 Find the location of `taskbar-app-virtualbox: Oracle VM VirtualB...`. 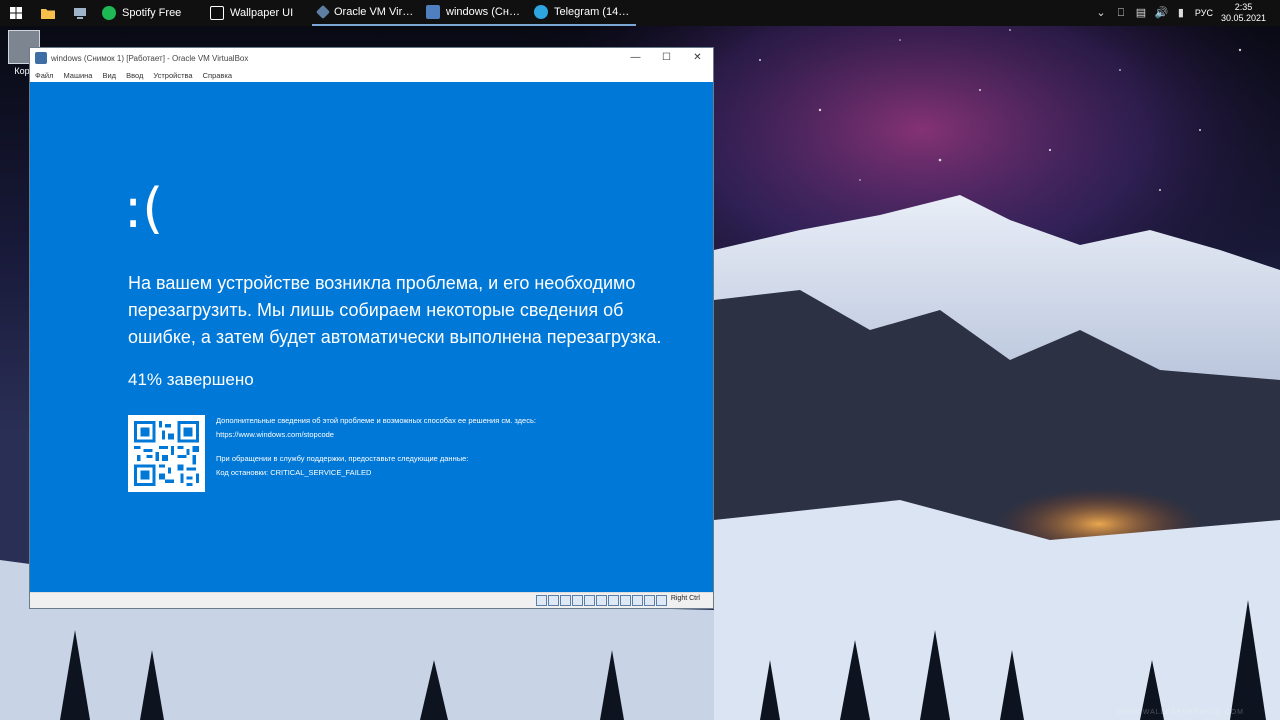

taskbar-app-virtualbox: Oracle VM VirtualB... is located at coordinates (366, 13).